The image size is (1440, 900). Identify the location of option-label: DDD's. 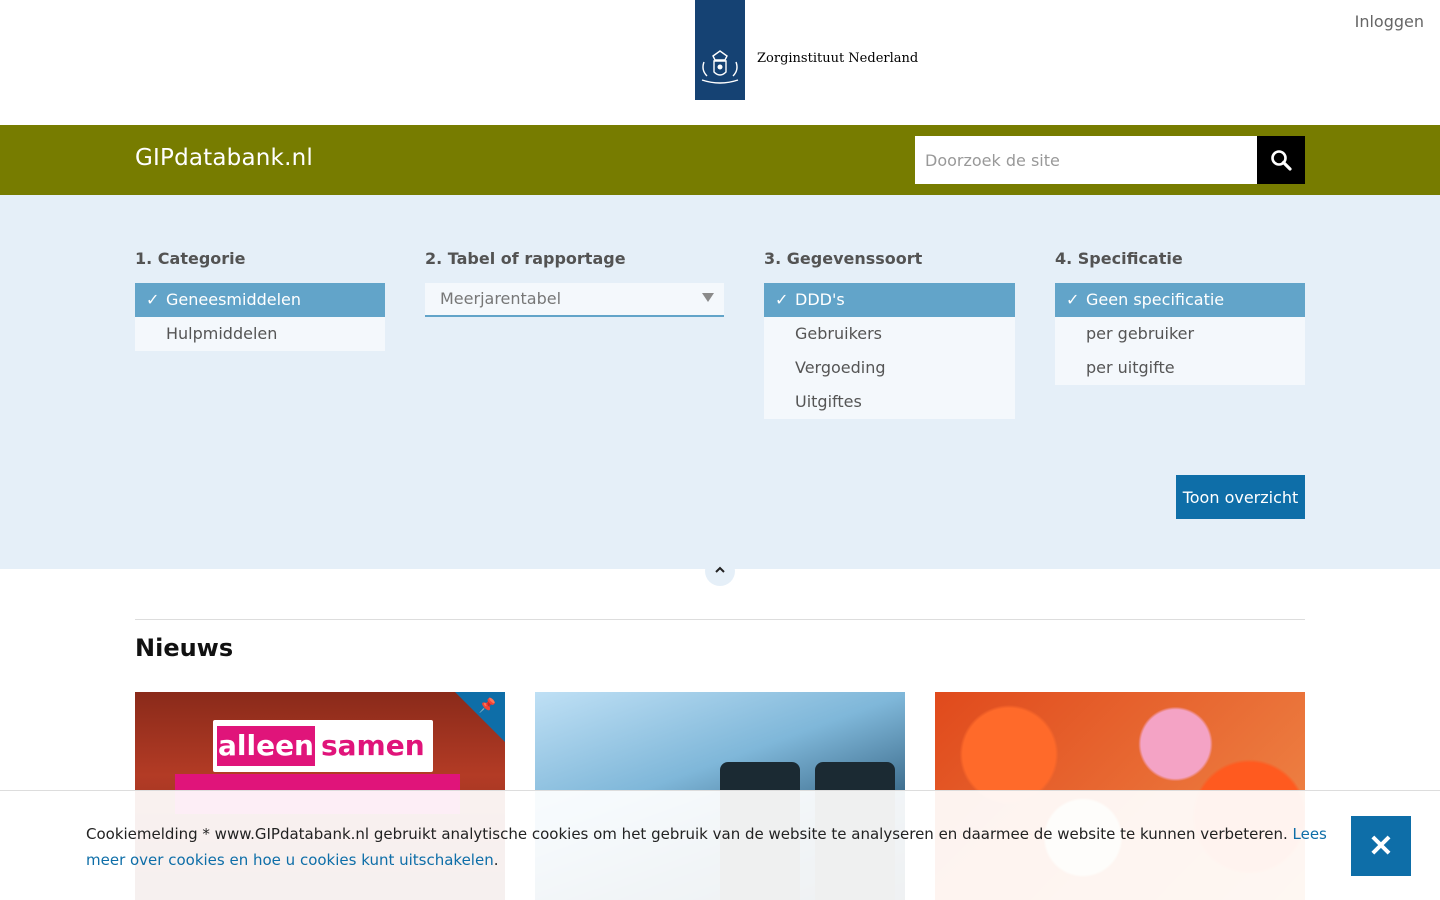
(820, 299).